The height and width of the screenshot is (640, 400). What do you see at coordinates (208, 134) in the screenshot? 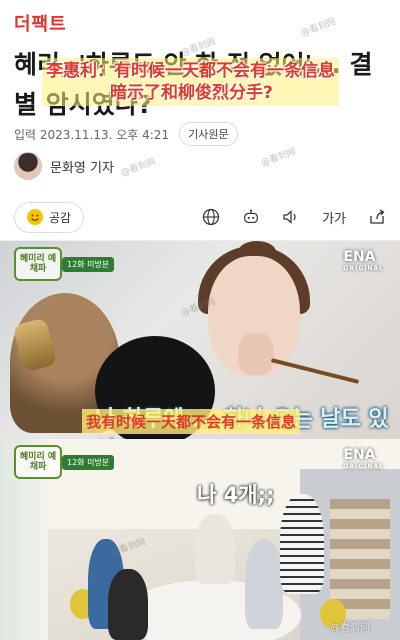
I see `original-article-button: 기사원문` at bounding box center [208, 134].